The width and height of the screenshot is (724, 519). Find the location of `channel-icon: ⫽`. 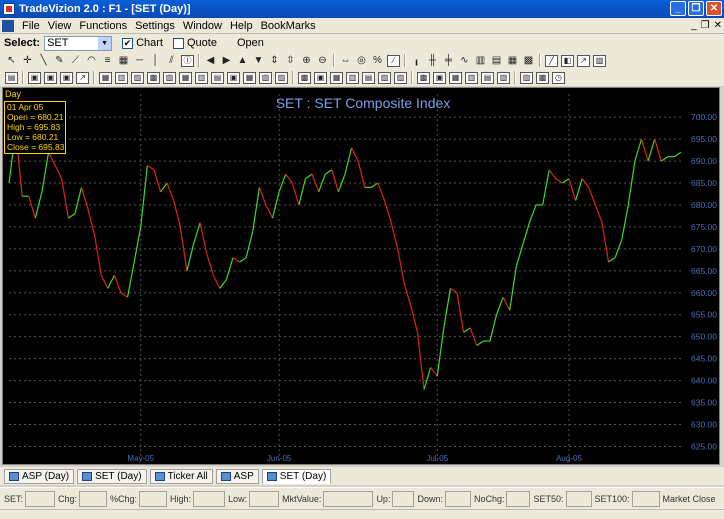

channel-icon: ⫽ is located at coordinates (171, 61).